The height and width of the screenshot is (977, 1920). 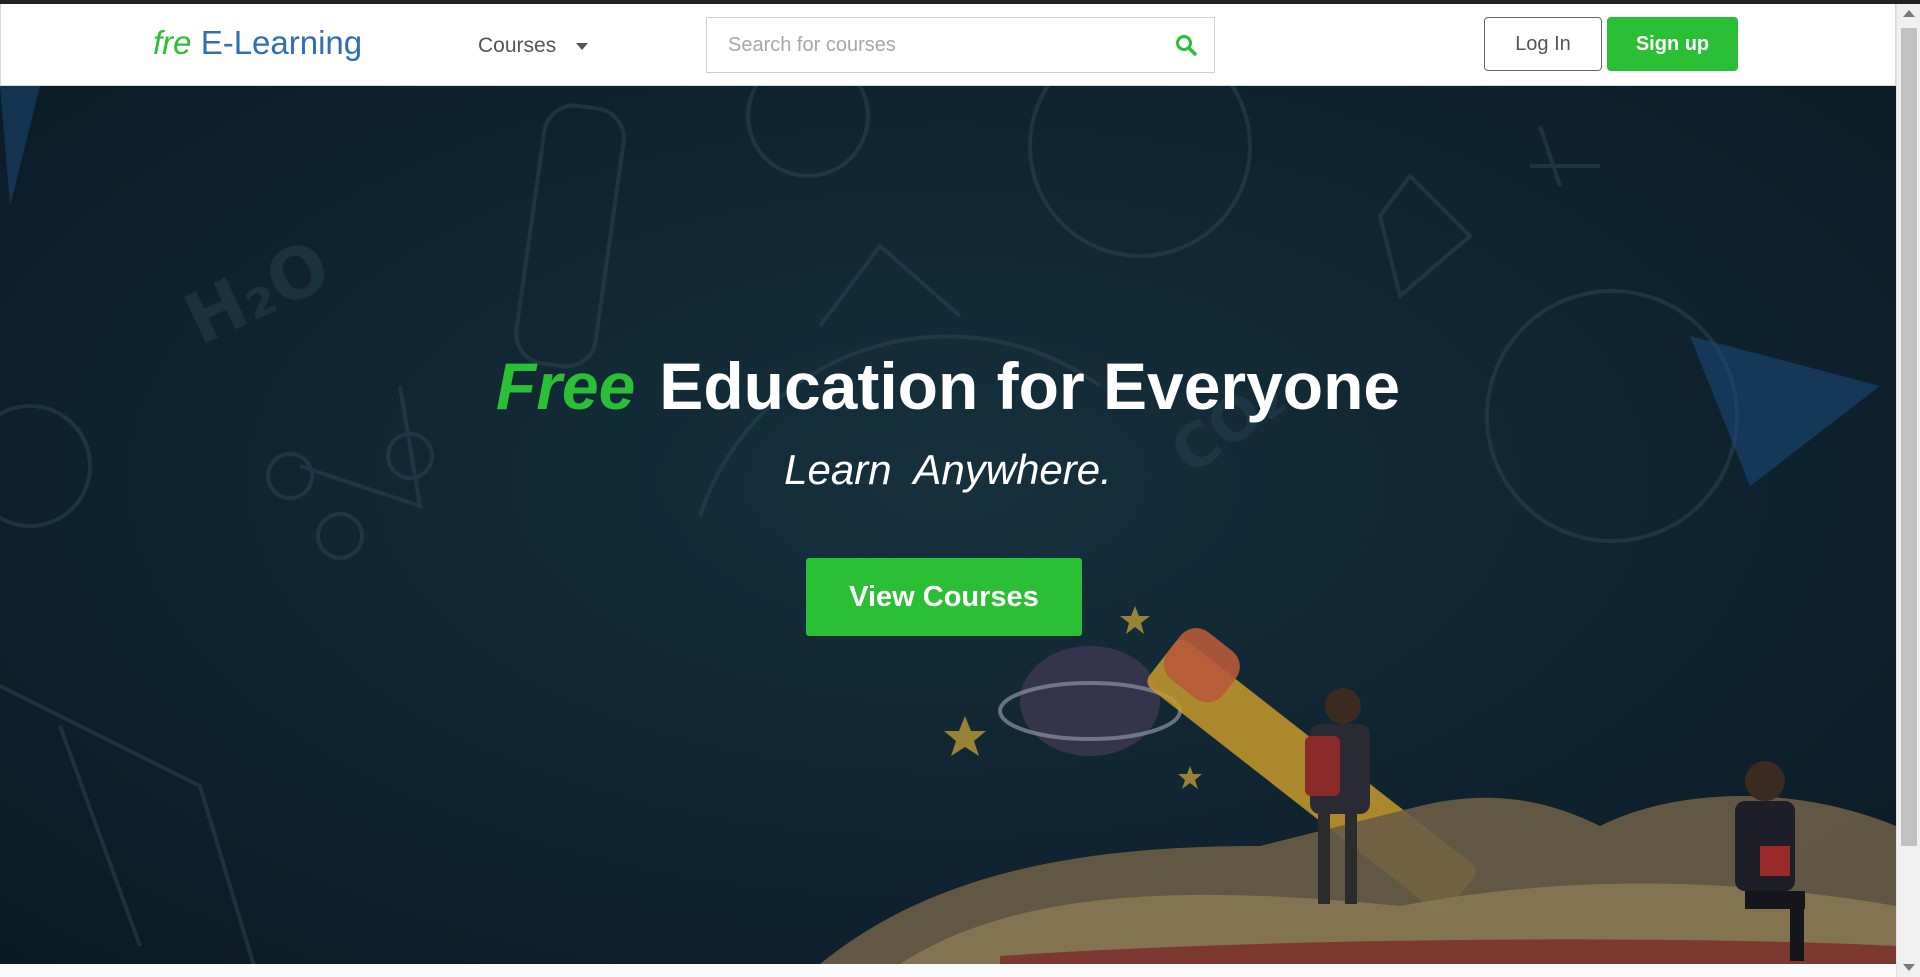 I want to click on logo-prefix: fre, so click(x=172, y=42).